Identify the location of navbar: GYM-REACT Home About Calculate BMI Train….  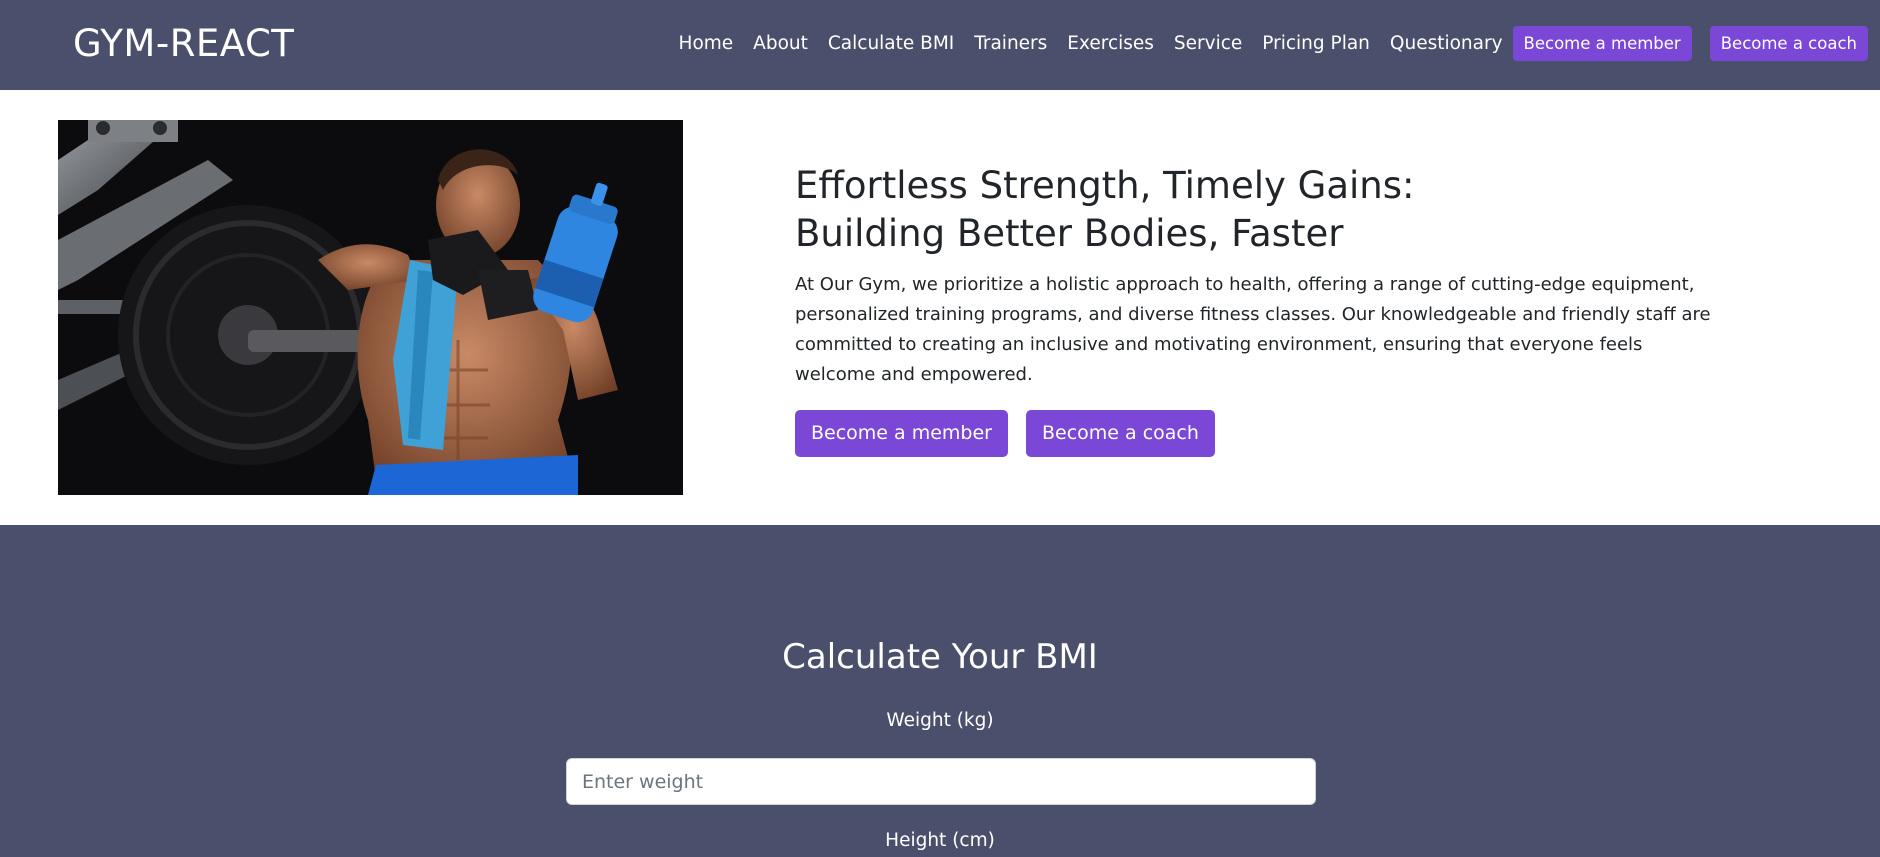
(940, 45).